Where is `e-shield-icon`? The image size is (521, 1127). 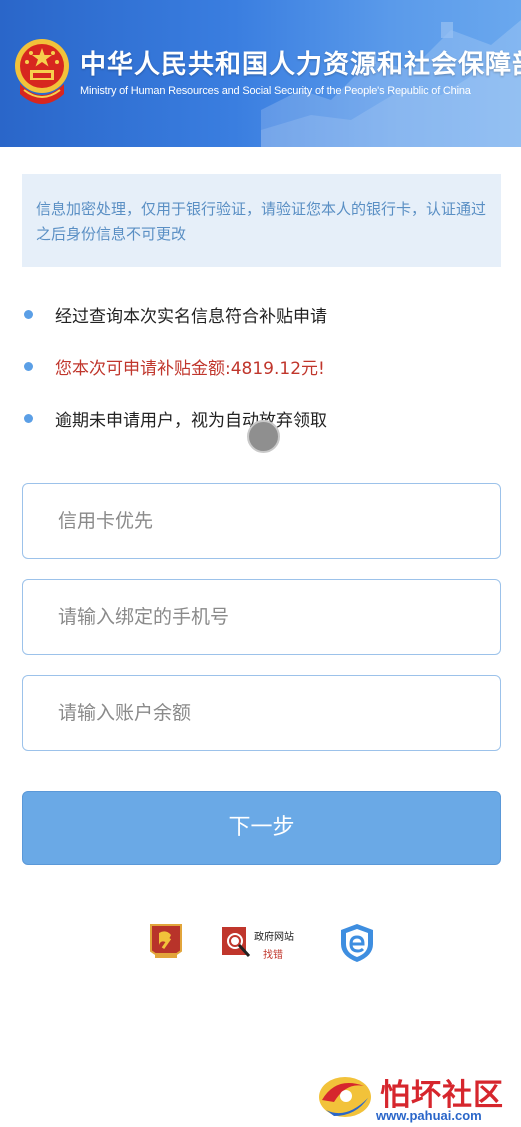 e-shield-icon is located at coordinates (357, 943).